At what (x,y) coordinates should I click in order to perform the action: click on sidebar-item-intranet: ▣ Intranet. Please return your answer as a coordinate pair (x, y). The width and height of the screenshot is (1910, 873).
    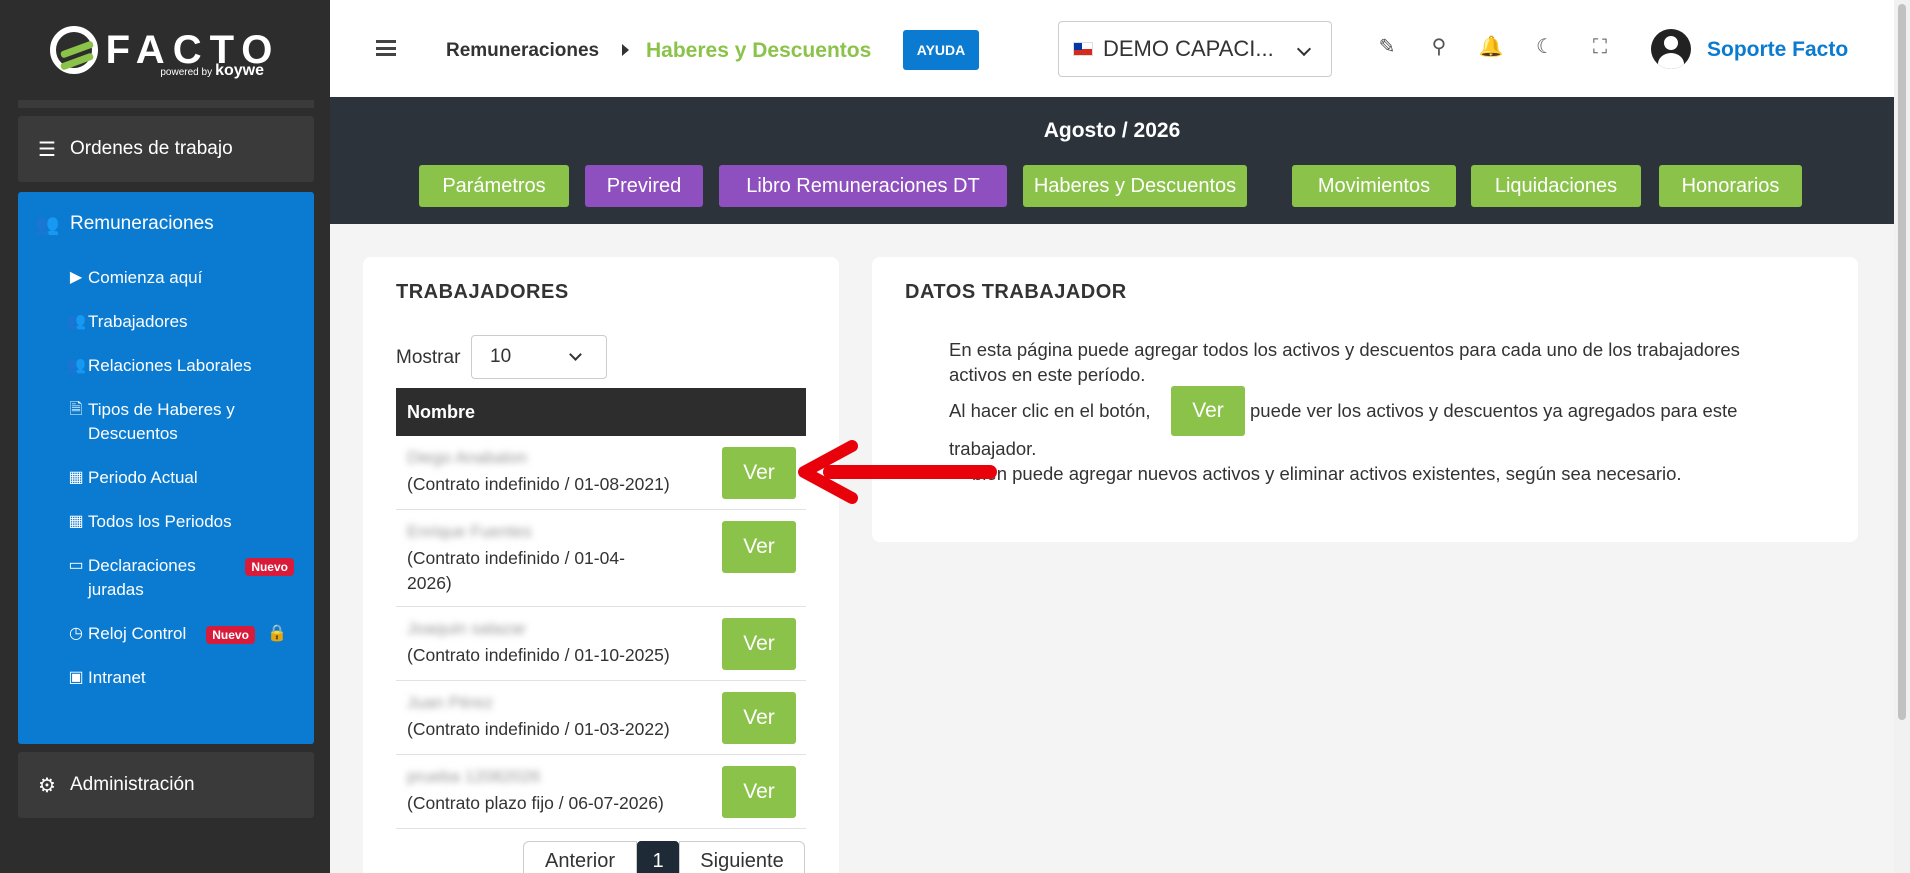
    Looking at the image, I should click on (166, 678).